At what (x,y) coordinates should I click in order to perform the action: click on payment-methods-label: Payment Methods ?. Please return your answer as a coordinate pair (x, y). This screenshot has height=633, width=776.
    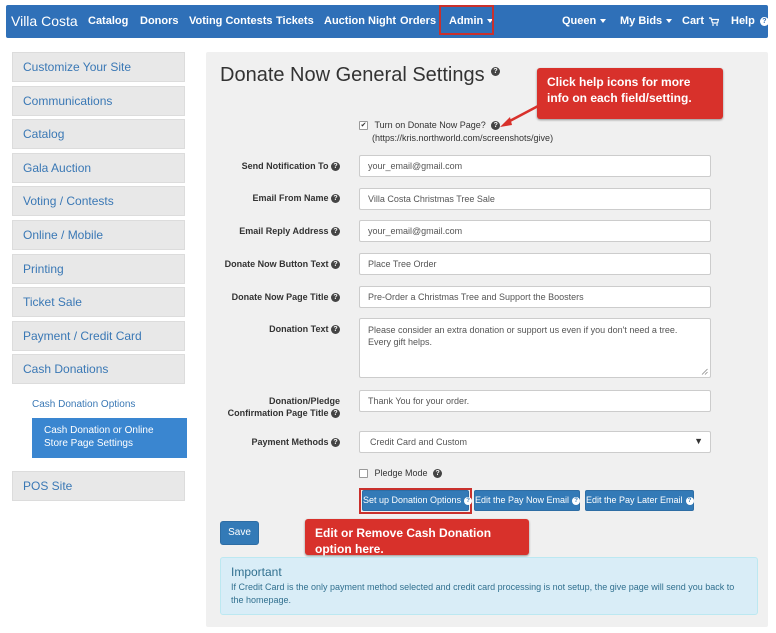
    Looking at the image, I should click on (295, 442).